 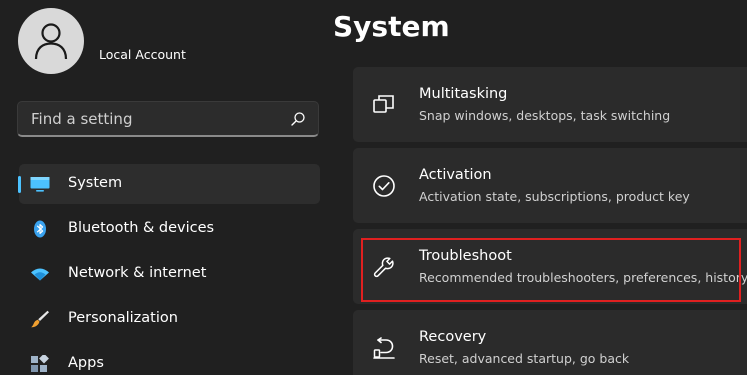 I want to click on sidebar-item-personalization: Personalization, so click(x=169, y=319).